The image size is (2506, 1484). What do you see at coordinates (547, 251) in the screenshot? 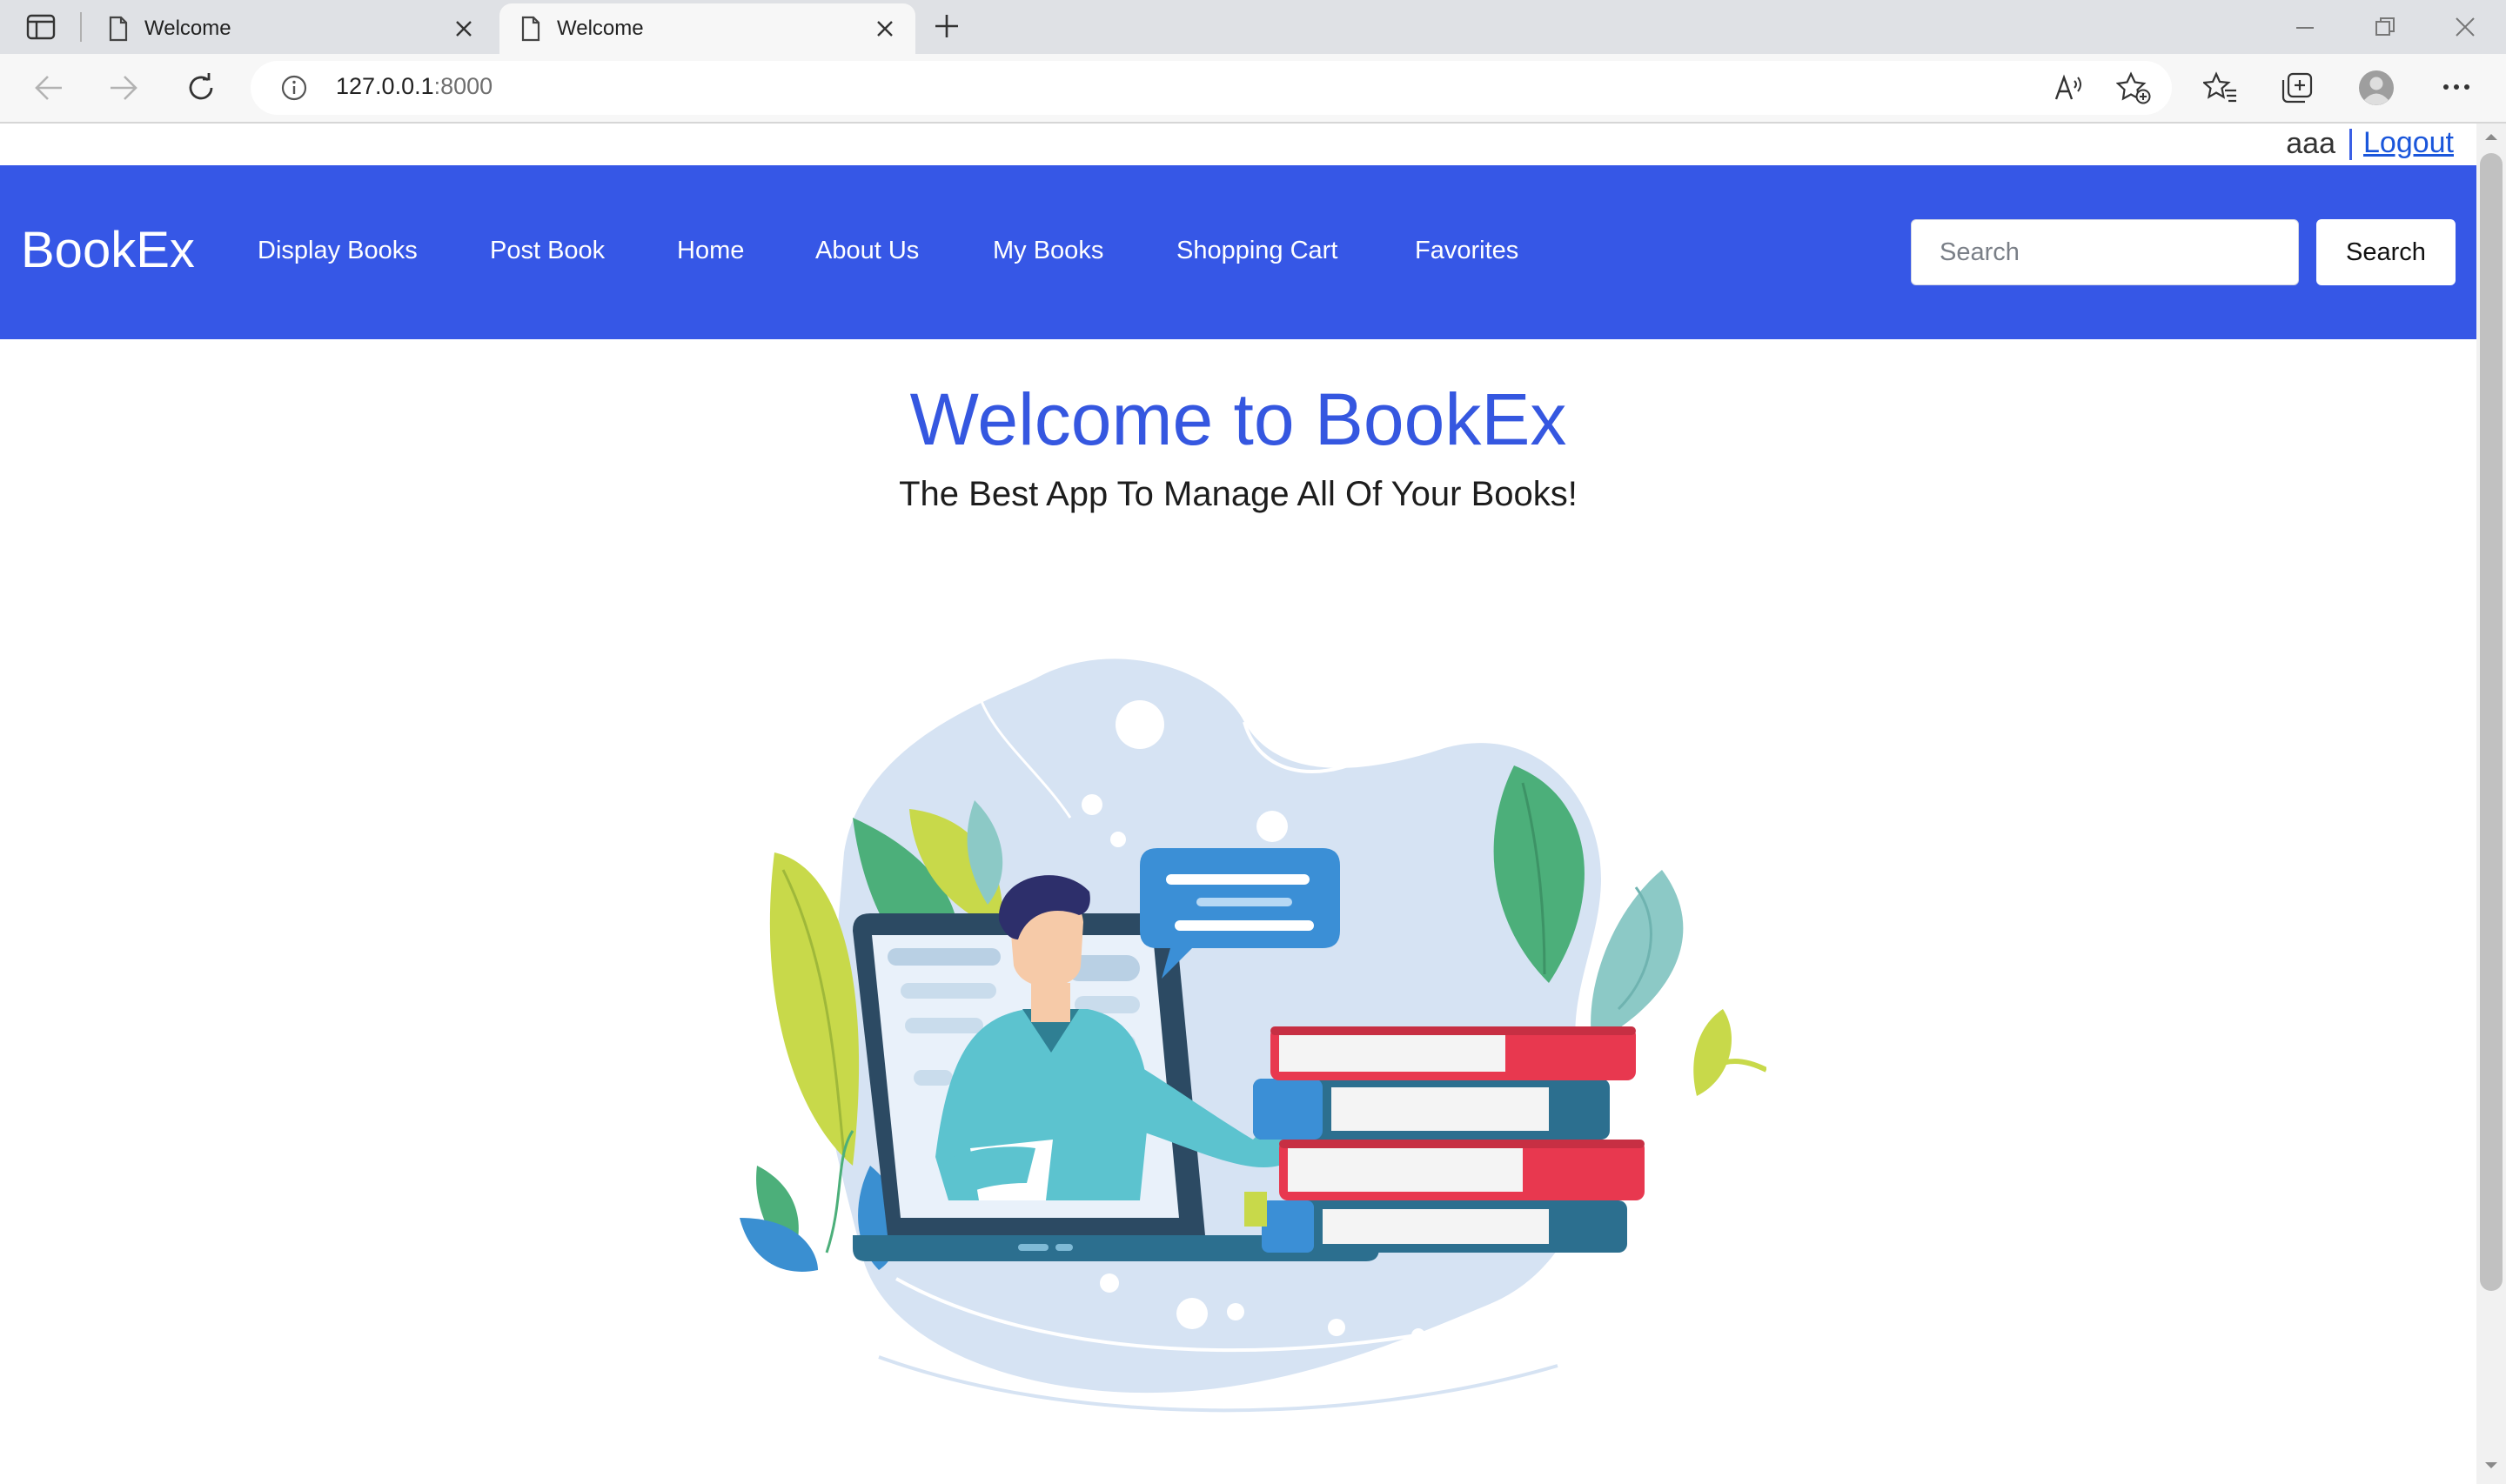
I see `nav-post-book: Post Book` at bounding box center [547, 251].